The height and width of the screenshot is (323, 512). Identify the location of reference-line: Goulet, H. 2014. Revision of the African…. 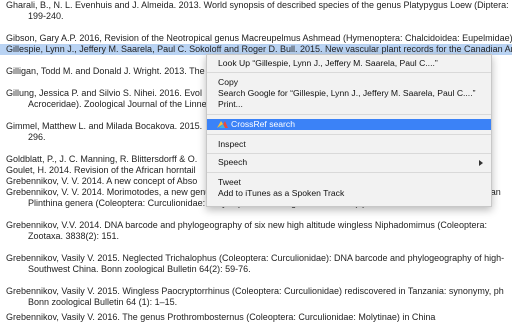
(101, 170).